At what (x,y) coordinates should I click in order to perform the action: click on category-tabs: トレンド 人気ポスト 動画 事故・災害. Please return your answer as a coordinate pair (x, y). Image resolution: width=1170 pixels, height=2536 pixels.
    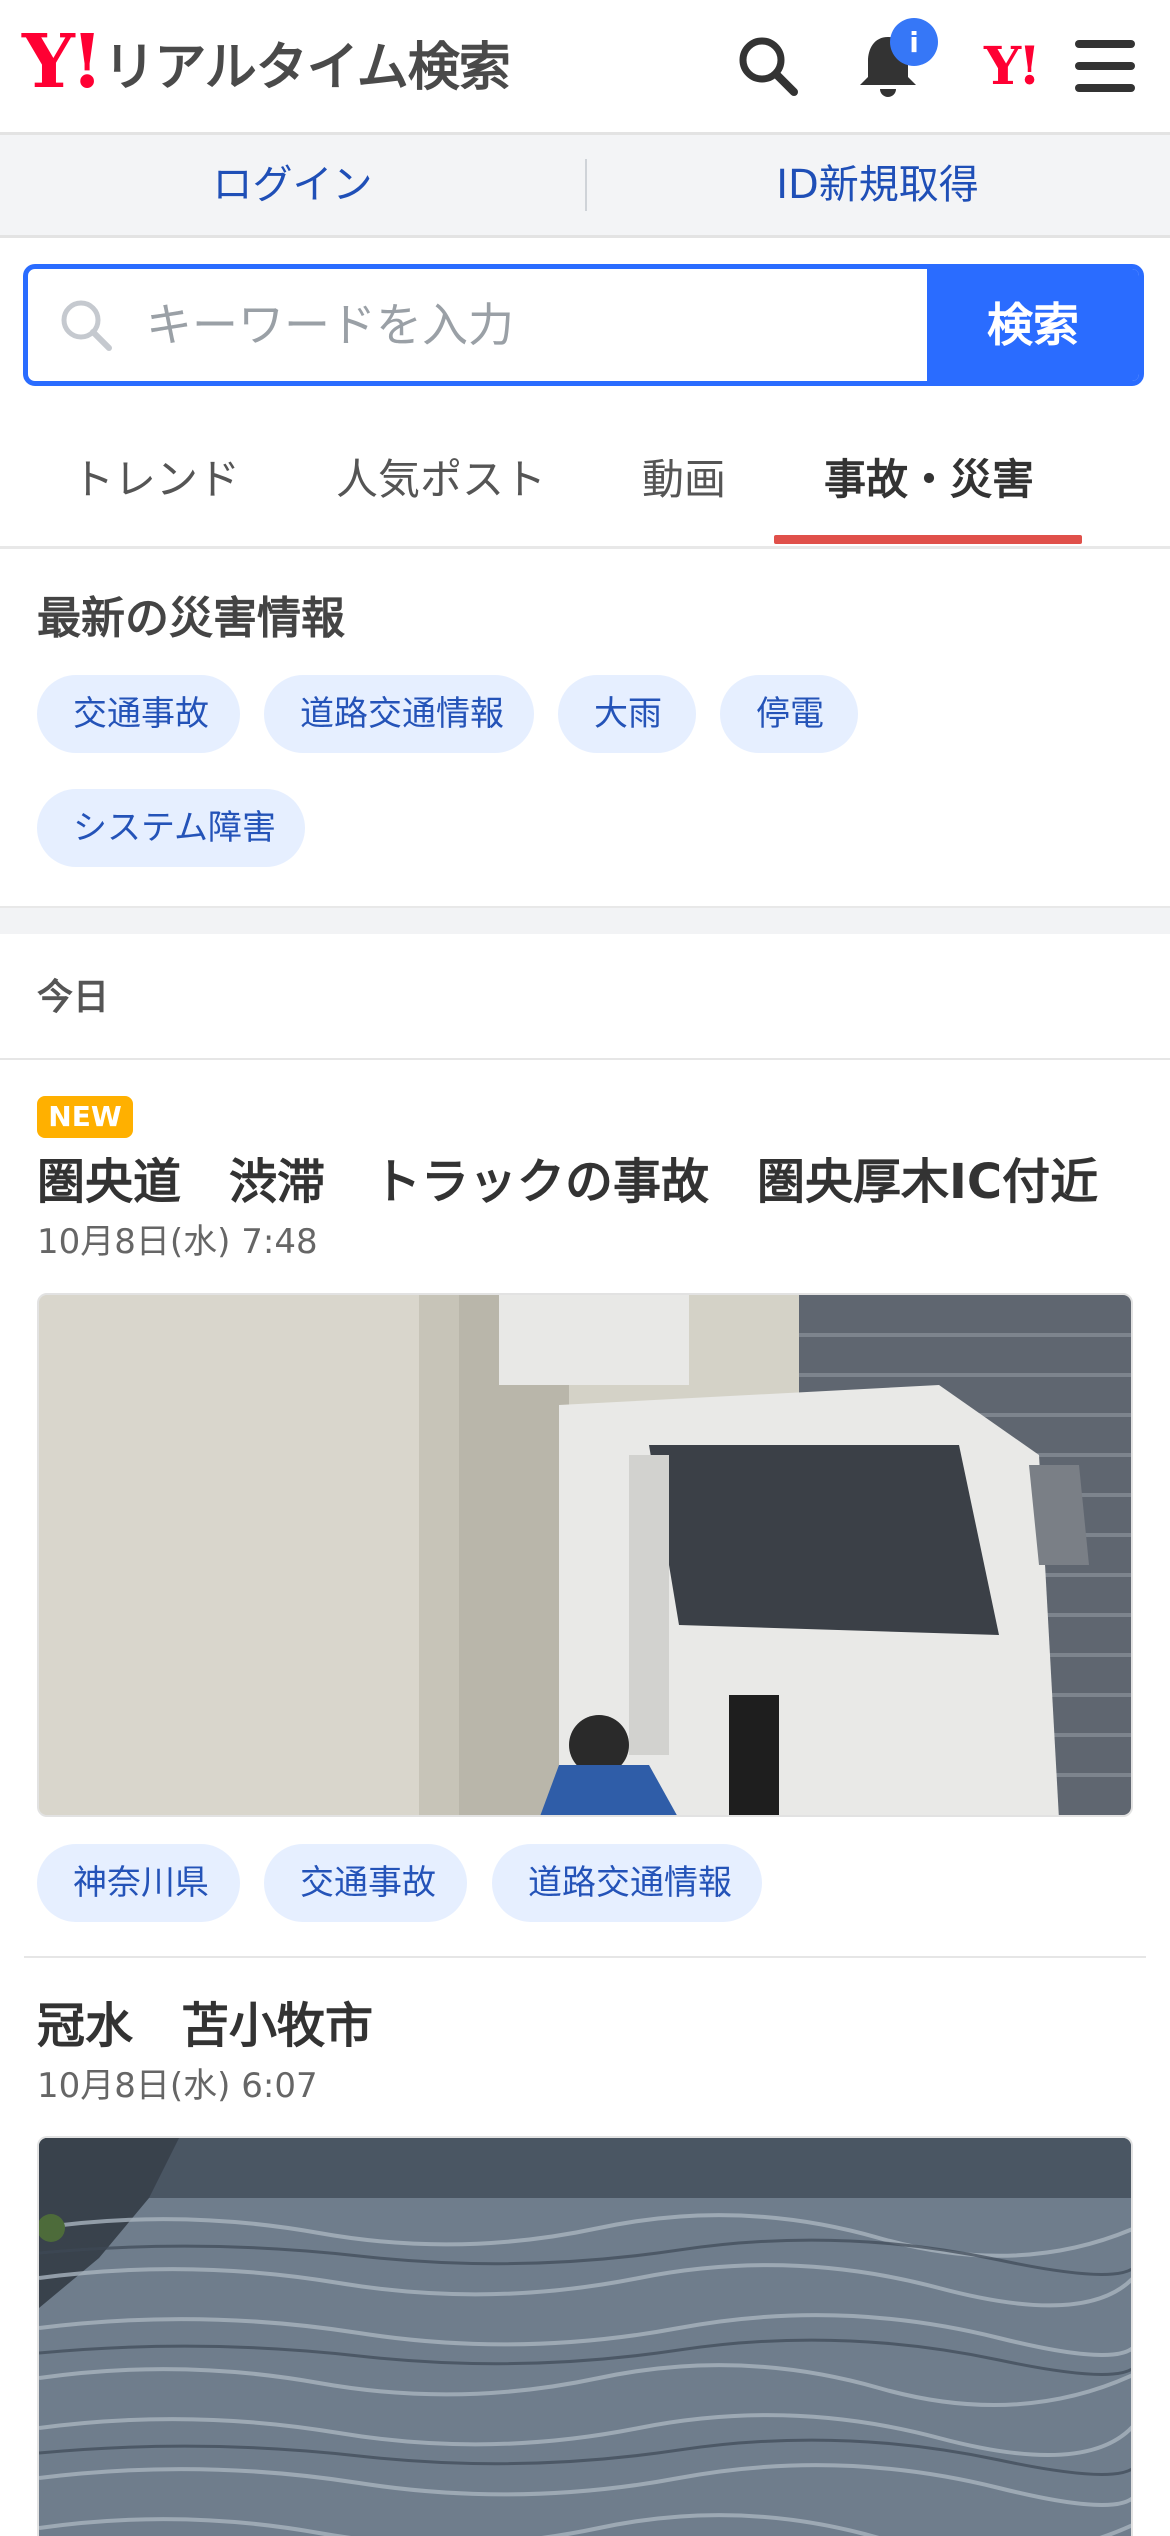
    Looking at the image, I should click on (585, 477).